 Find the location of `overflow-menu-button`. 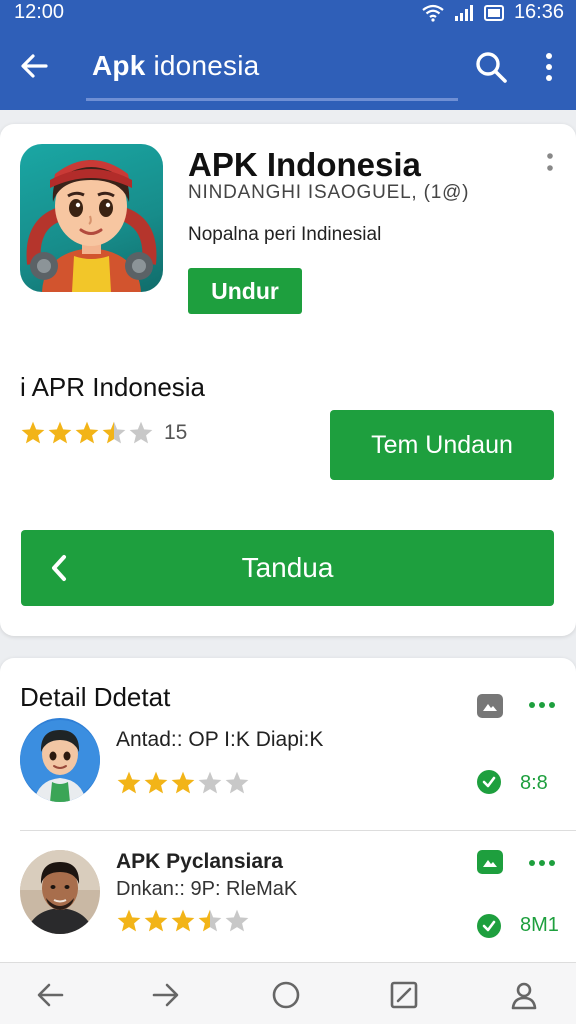

overflow-menu-button is located at coordinates (549, 67).